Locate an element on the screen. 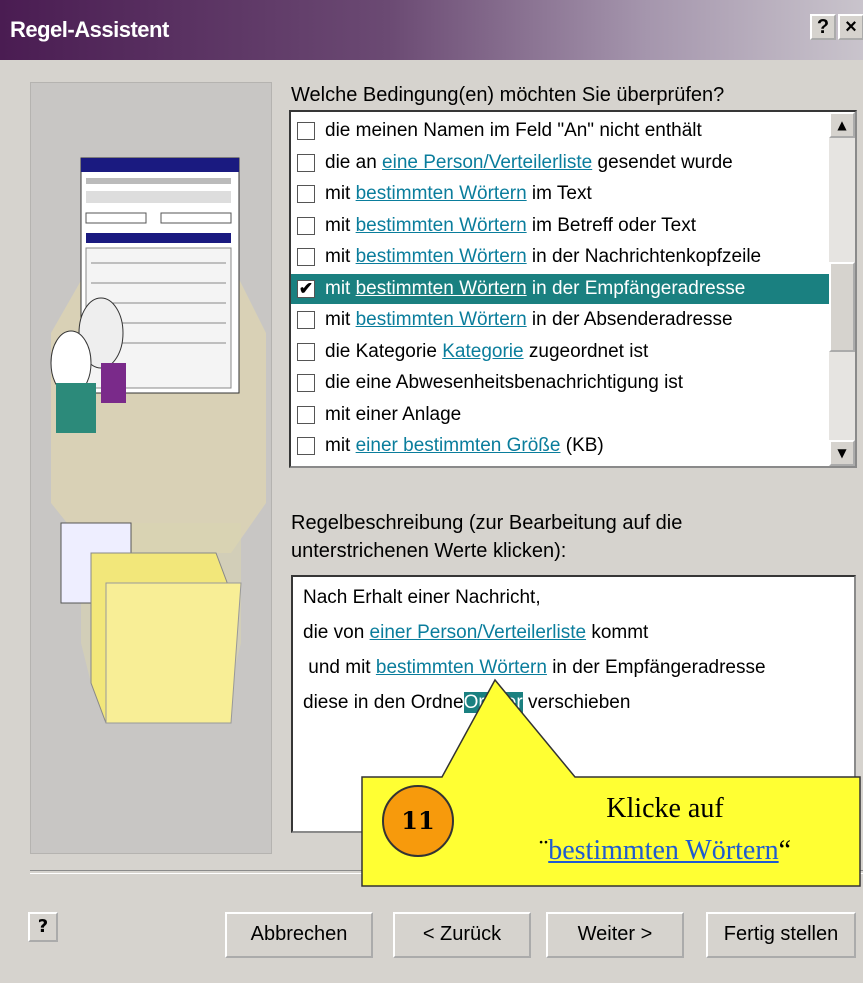 The height and width of the screenshot is (983, 863). callout-text: Klicke auf ¨bestimmten Wörtern“ is located at coordinates (665, 830).